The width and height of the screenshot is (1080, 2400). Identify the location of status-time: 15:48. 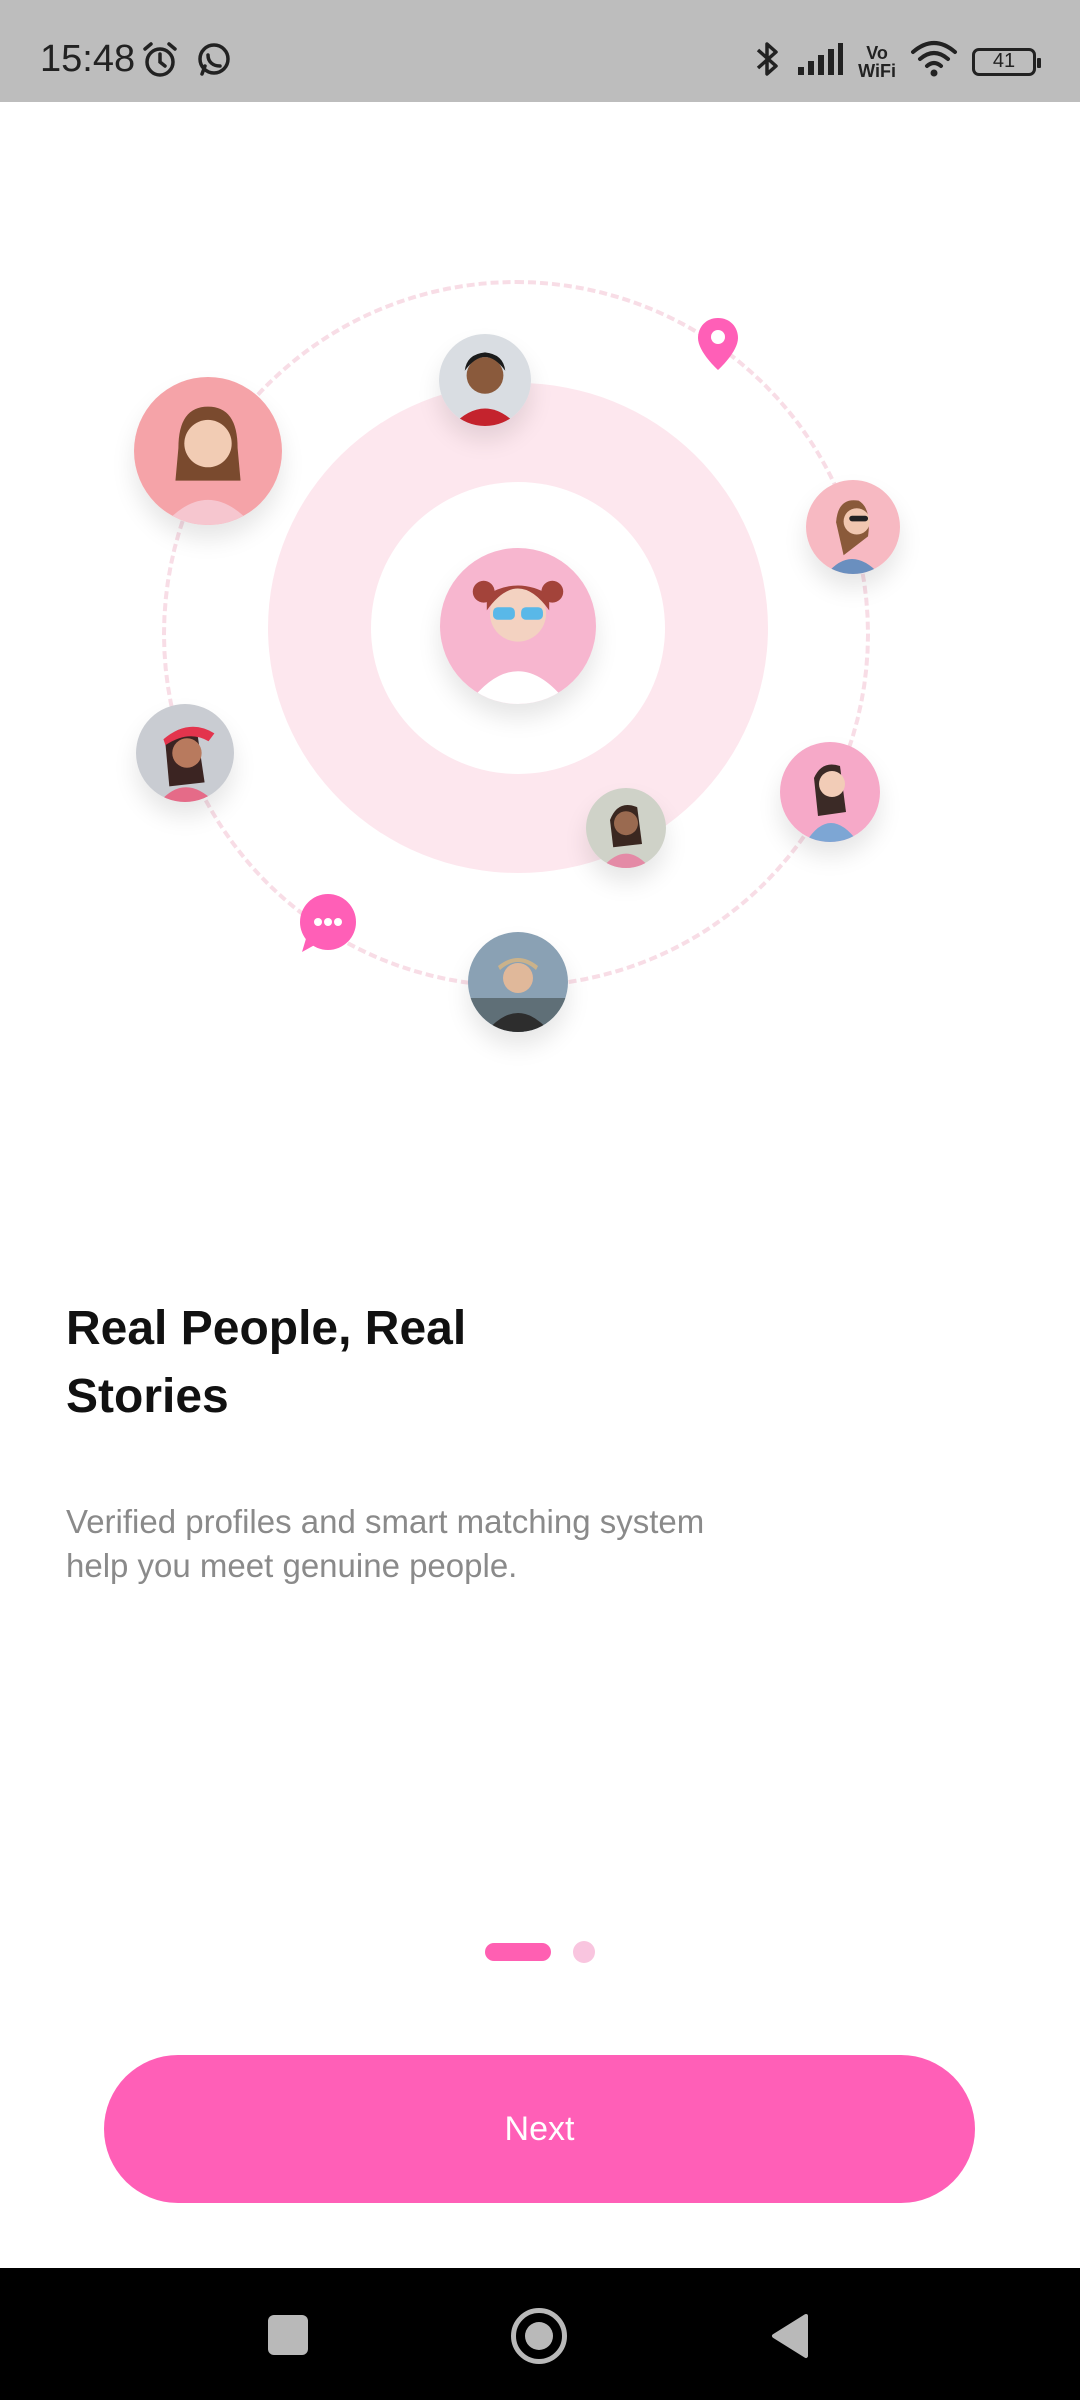
(88, 59).